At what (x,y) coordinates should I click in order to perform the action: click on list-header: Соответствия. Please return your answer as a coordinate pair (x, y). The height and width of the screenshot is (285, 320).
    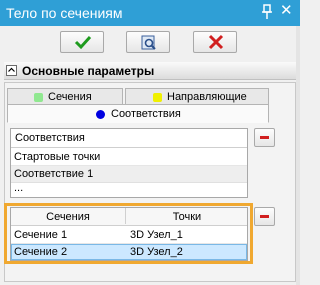
    Looking at the image, I should click on (129, 138).